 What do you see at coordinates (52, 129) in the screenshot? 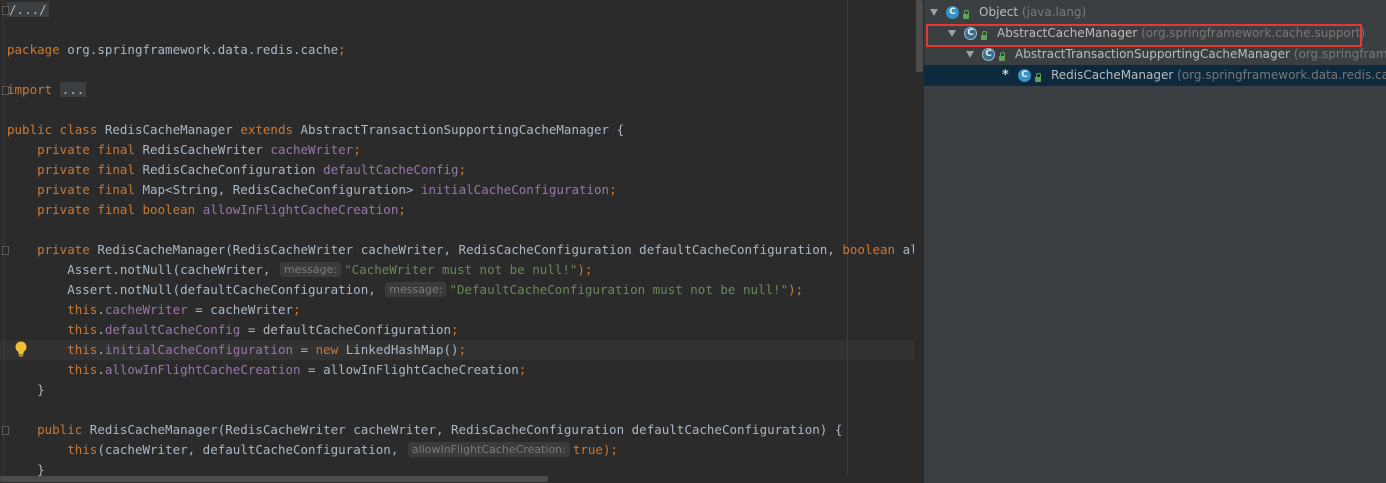
I see `code-token: public class` at bounding box center [52, 129].